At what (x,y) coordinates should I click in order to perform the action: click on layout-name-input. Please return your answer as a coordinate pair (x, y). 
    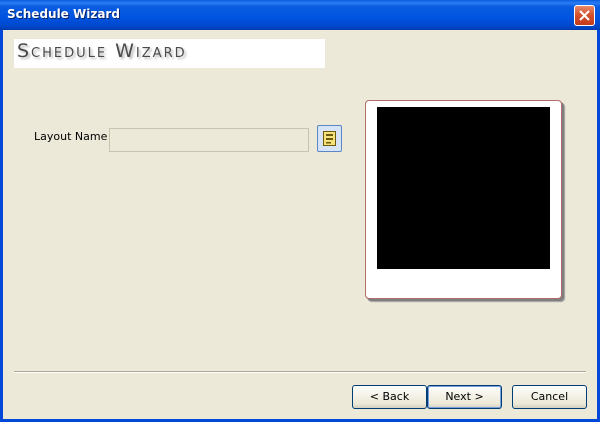
    Looking at the image, I should click on (209, 140).